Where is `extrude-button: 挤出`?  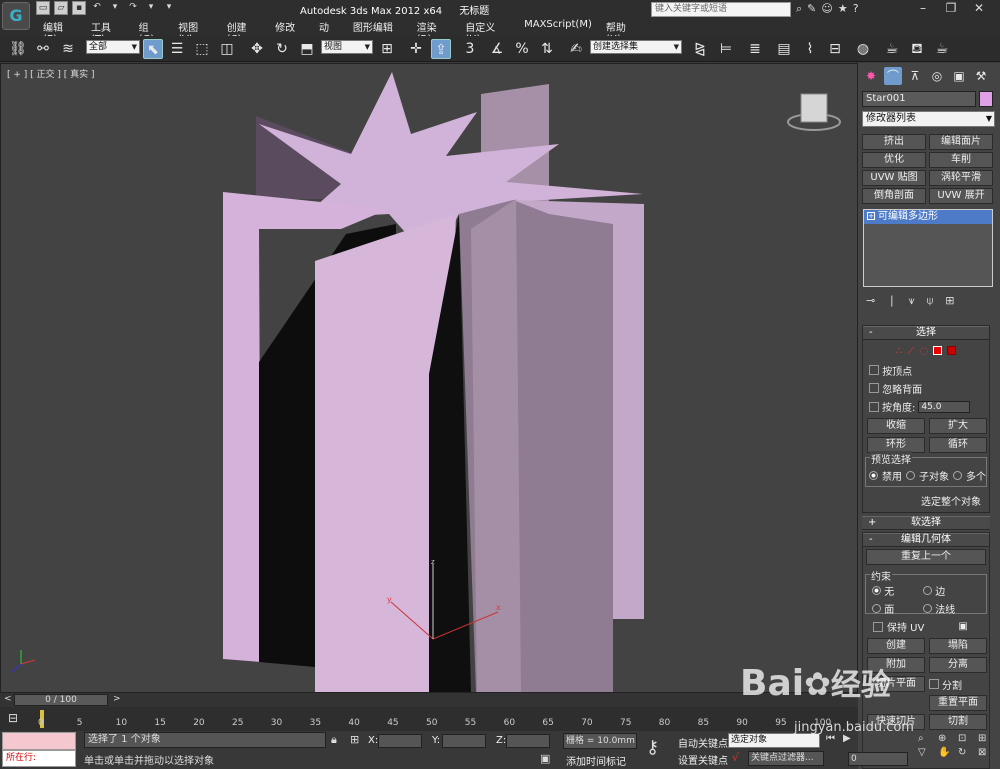 extrude-button: 挤出 is located at coordinates (894, 142).